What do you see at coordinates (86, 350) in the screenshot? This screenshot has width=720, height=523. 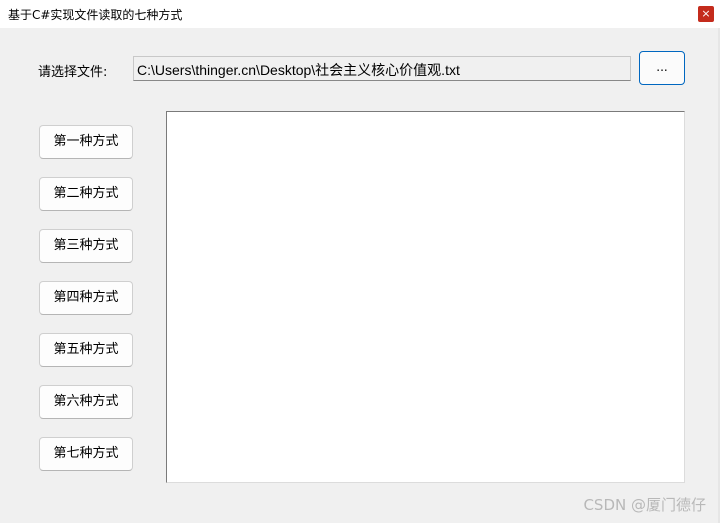 I see `method-5-button: 第五种方式` at bounding box center [86, 350].